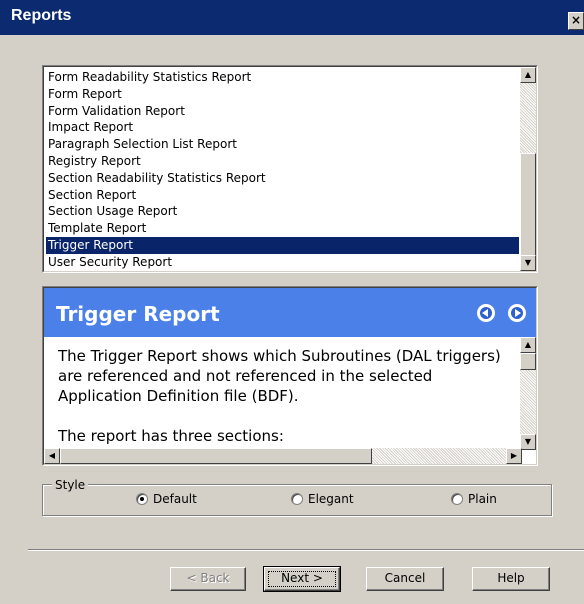 Image resolution: width=584 pixels, height=604 pixels. I want to click on list-item: Template Report, so click(282, 228).